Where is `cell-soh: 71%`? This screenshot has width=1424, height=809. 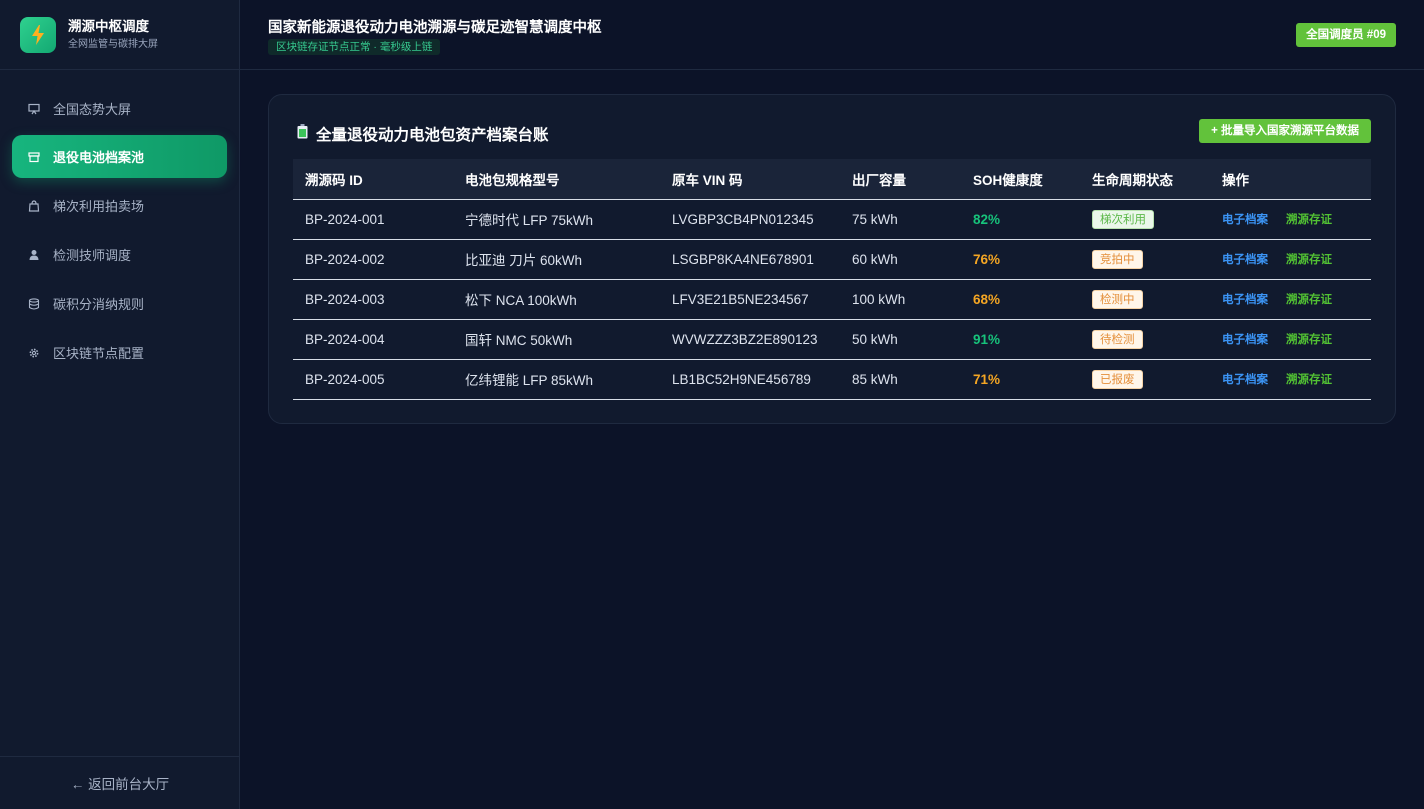 cell-soh: 71% is located at coordinates (987, 379).